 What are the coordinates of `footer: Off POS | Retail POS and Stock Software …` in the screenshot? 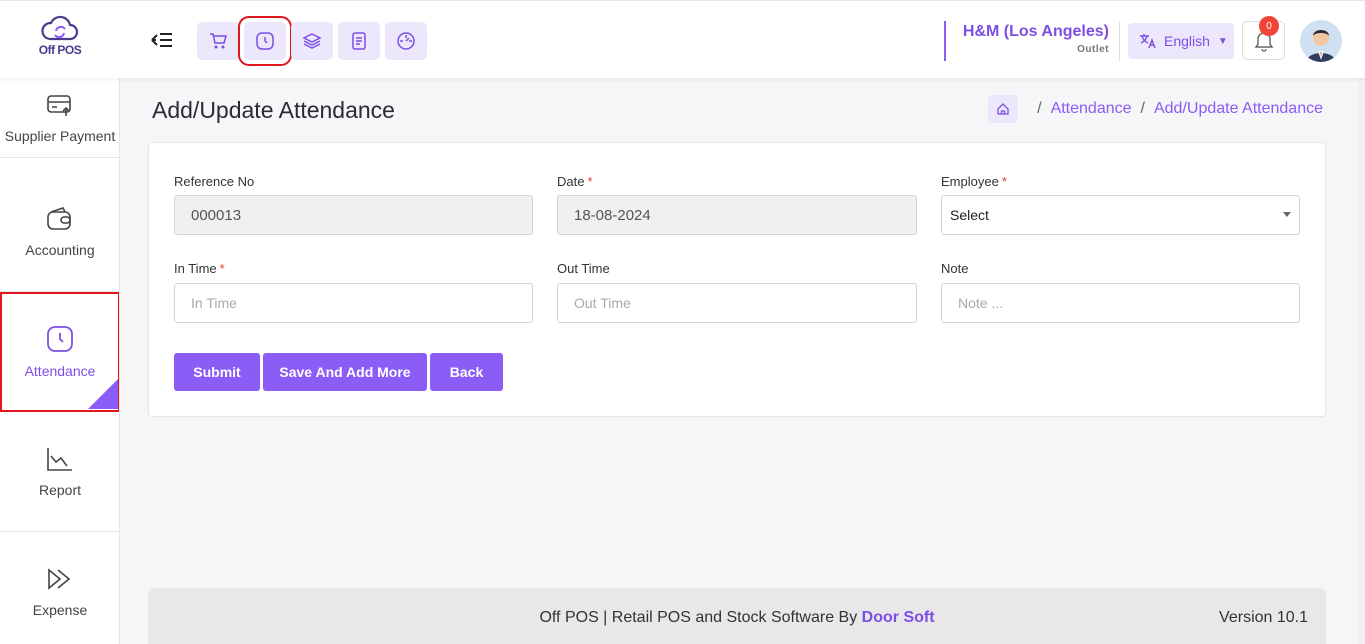 It's located at (737, 616).